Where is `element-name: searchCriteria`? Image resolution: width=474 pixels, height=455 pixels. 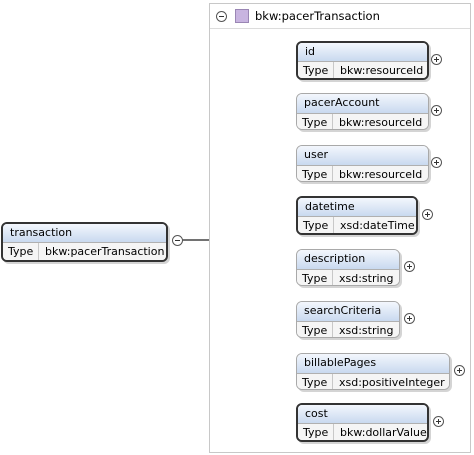 element-name: searchCriteria is located at coordinates (348, 312).